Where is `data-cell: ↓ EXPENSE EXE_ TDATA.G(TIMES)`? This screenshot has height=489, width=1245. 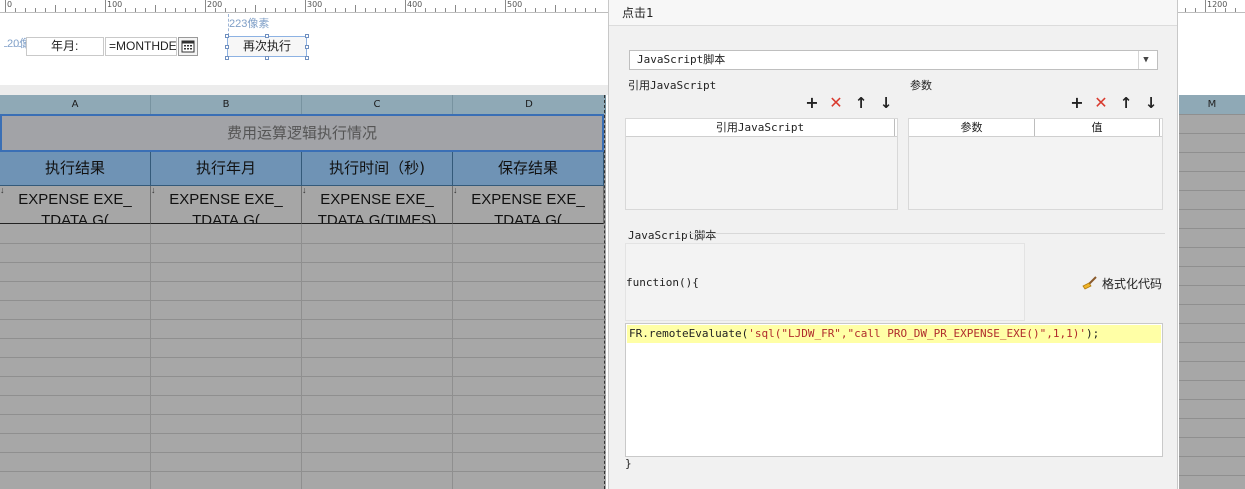 data-cell: ↓ EXPENSE EXE_ TDATA.G(TIMES) is located at coordinates (377, 205).